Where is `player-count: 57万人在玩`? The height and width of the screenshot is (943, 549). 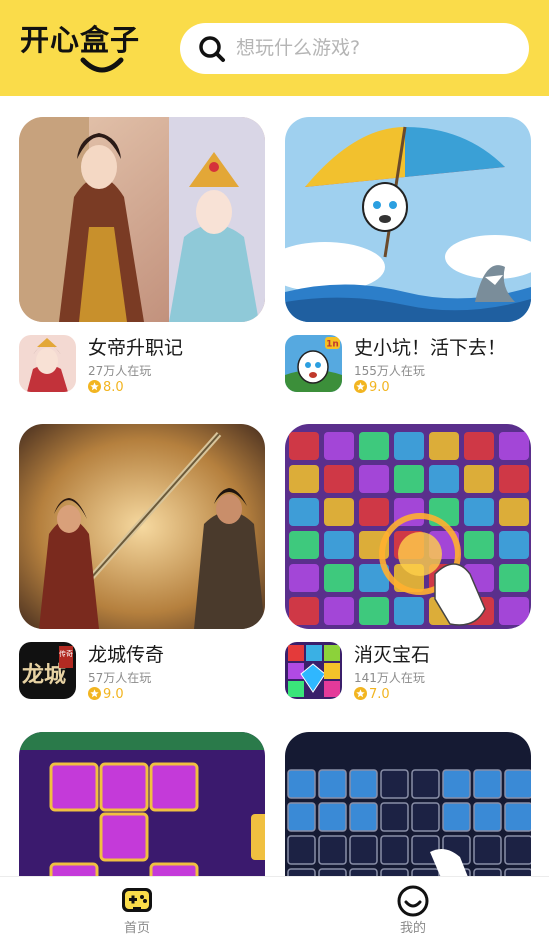
player-count: 57万人在玩 is located at coordinates (120, 678).